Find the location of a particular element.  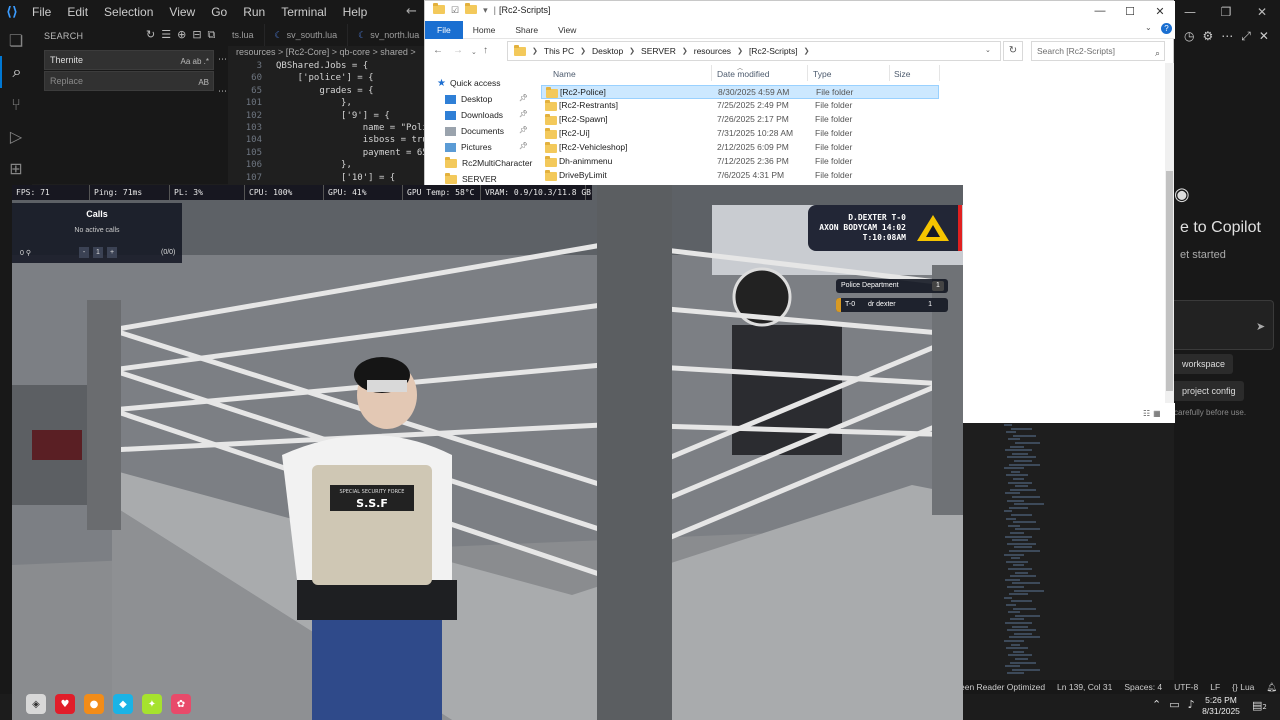

source-control-icon: ⑂ is located at coordinates (16, 104).